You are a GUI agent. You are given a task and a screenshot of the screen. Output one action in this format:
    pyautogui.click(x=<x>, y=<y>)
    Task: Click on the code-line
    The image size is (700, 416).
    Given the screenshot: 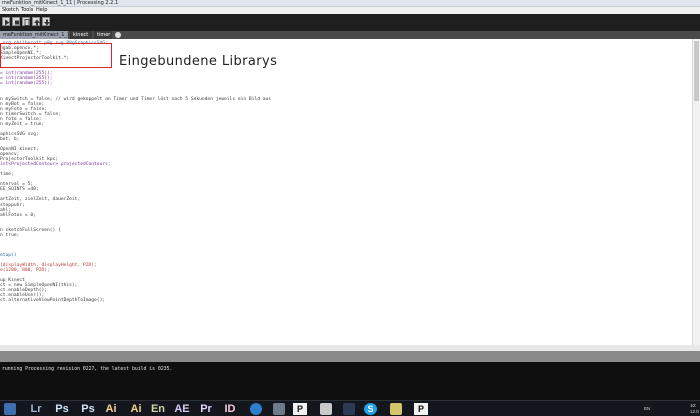 What is the action you would take?
    pyautogui.click(x=135, y=305)
    